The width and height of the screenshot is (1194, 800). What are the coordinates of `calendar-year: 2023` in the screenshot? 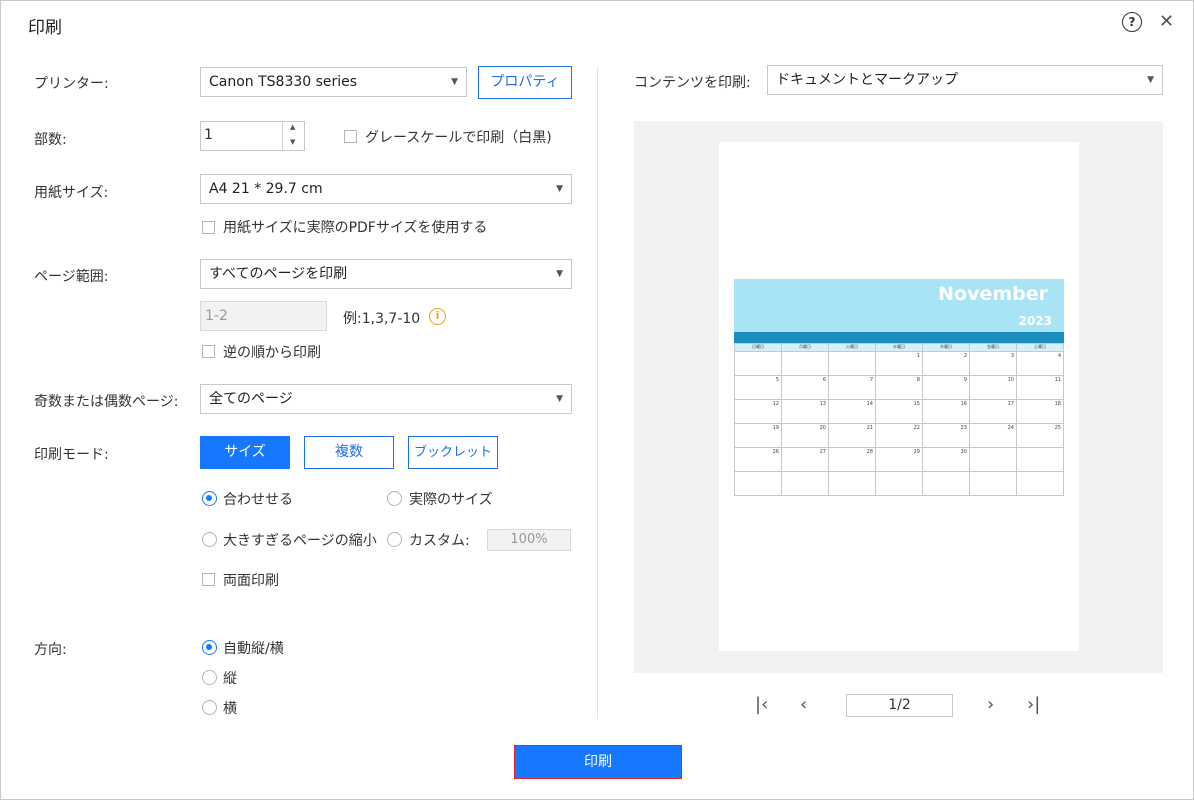 It's located at (1035, 321).